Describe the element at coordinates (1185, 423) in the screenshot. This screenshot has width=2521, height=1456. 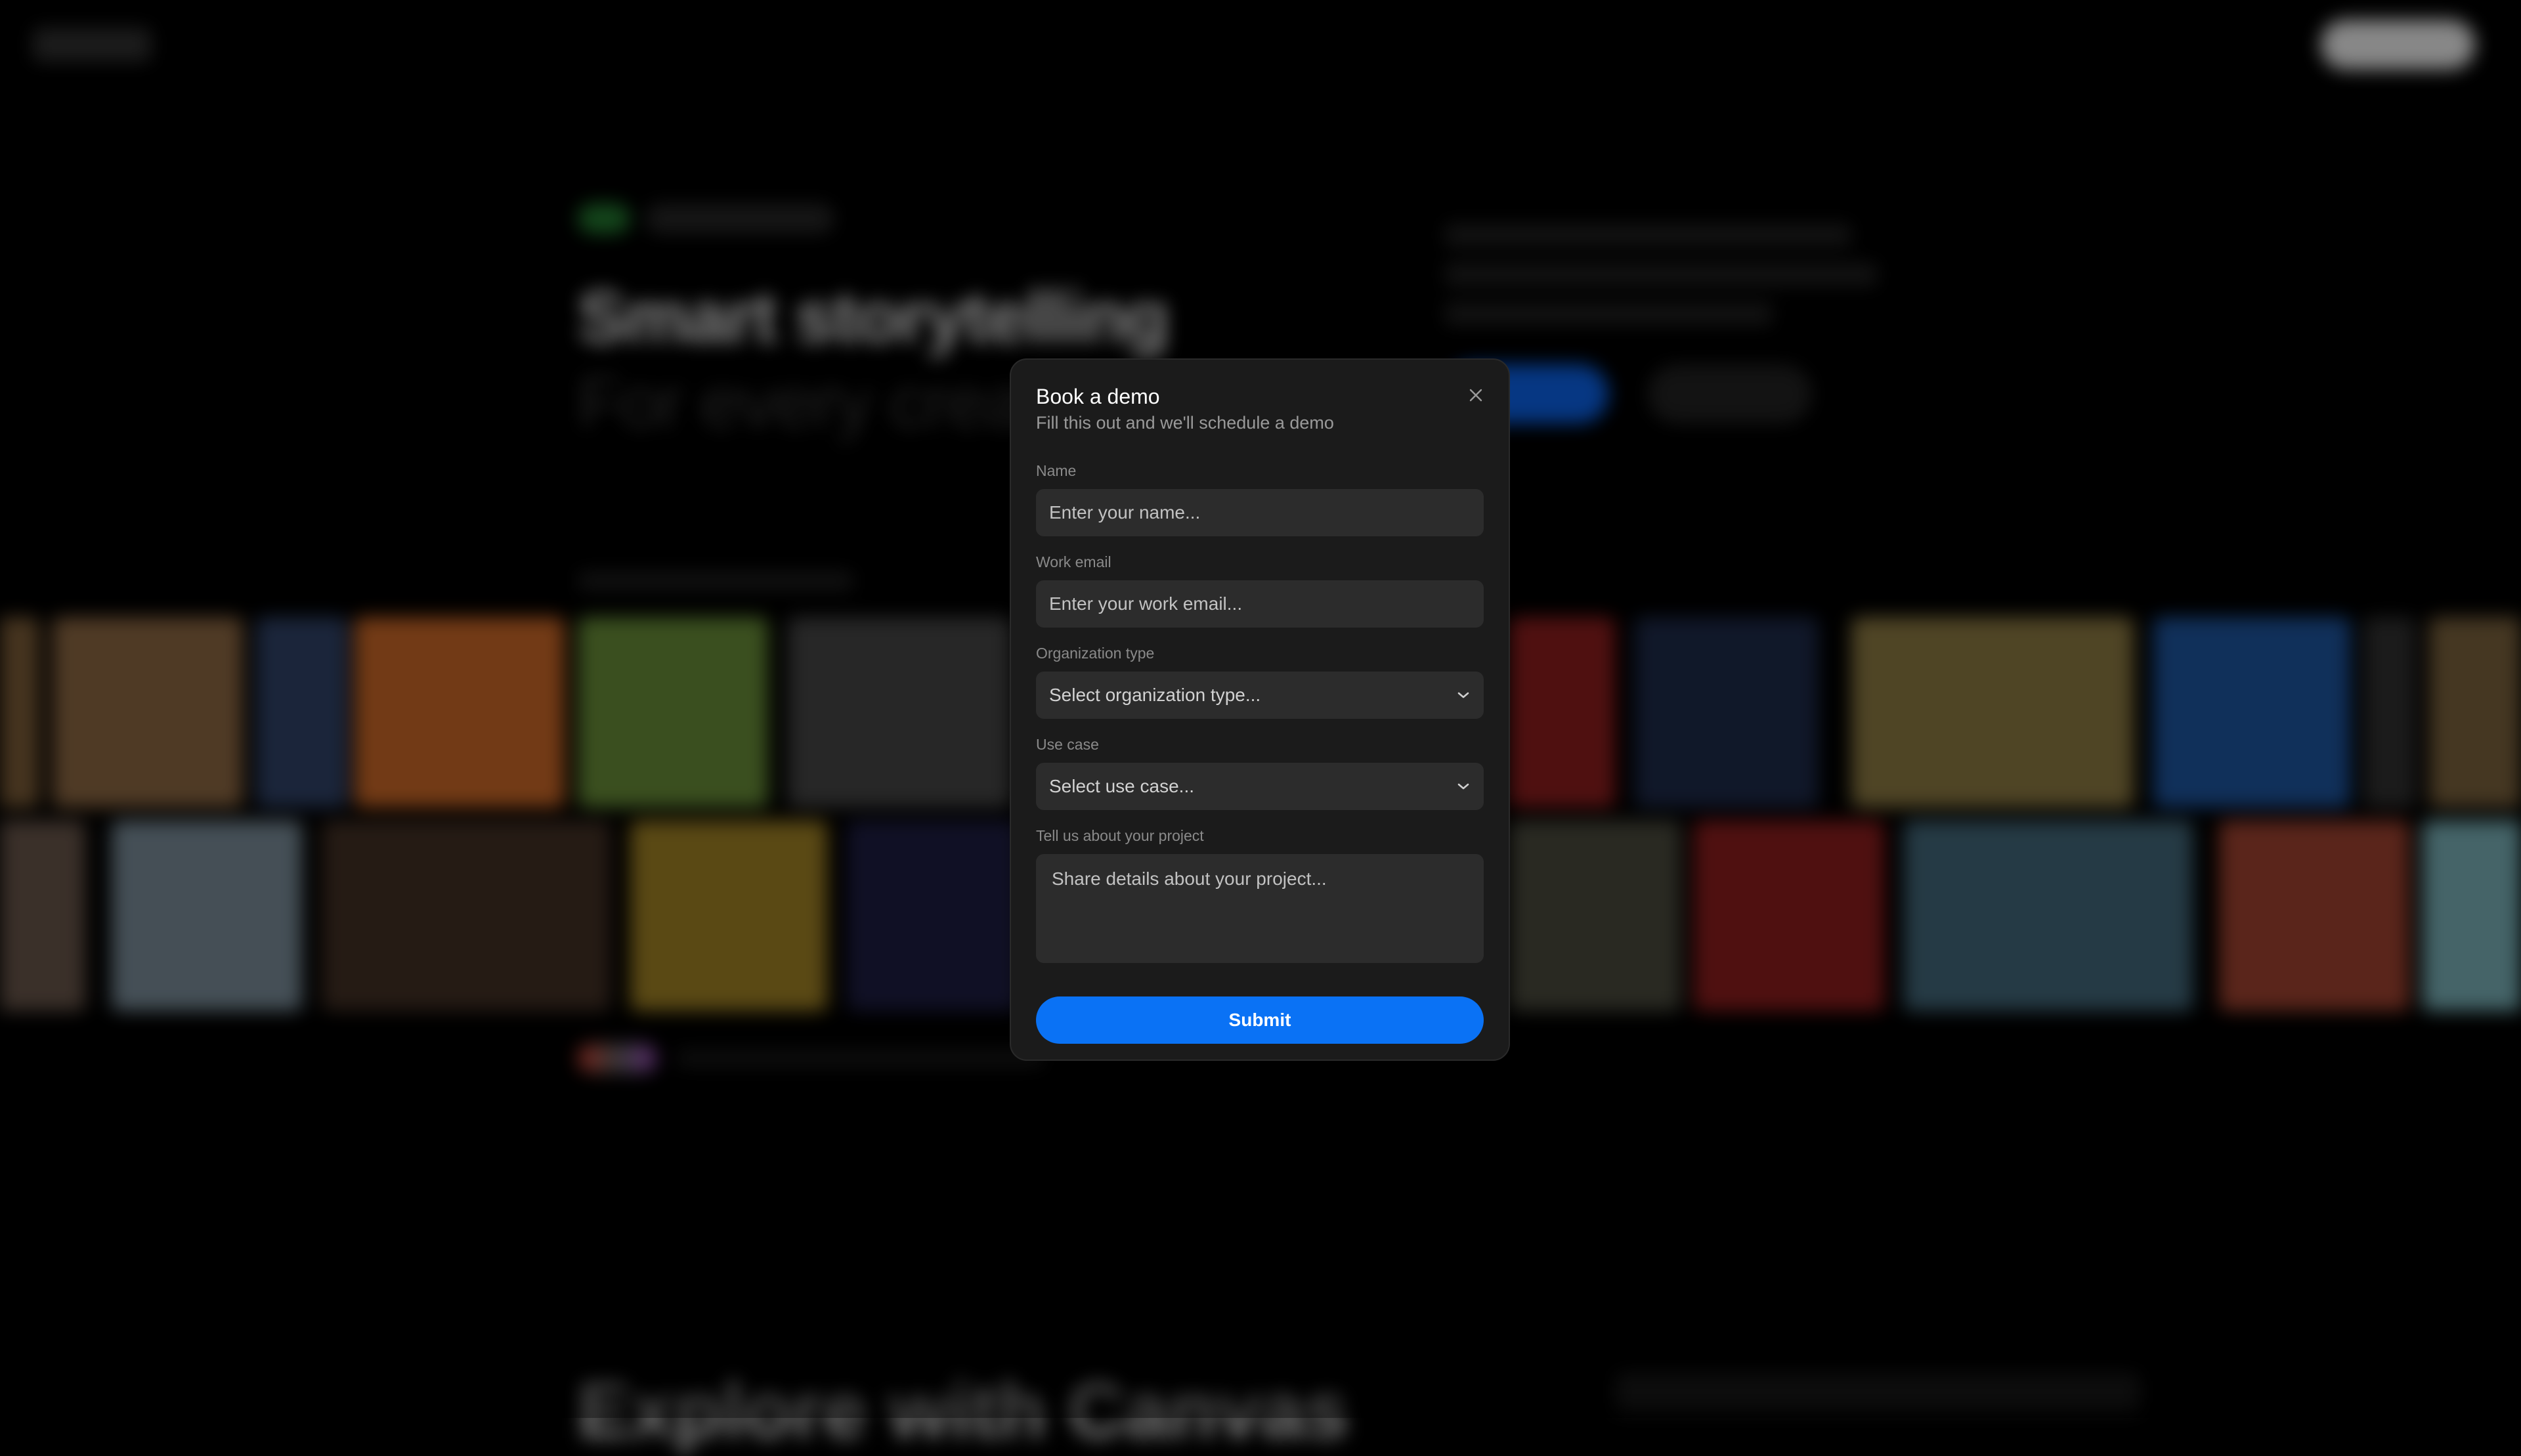
I see `modal-subtitle: Fill this out and we'll schedule a demo` at that location.